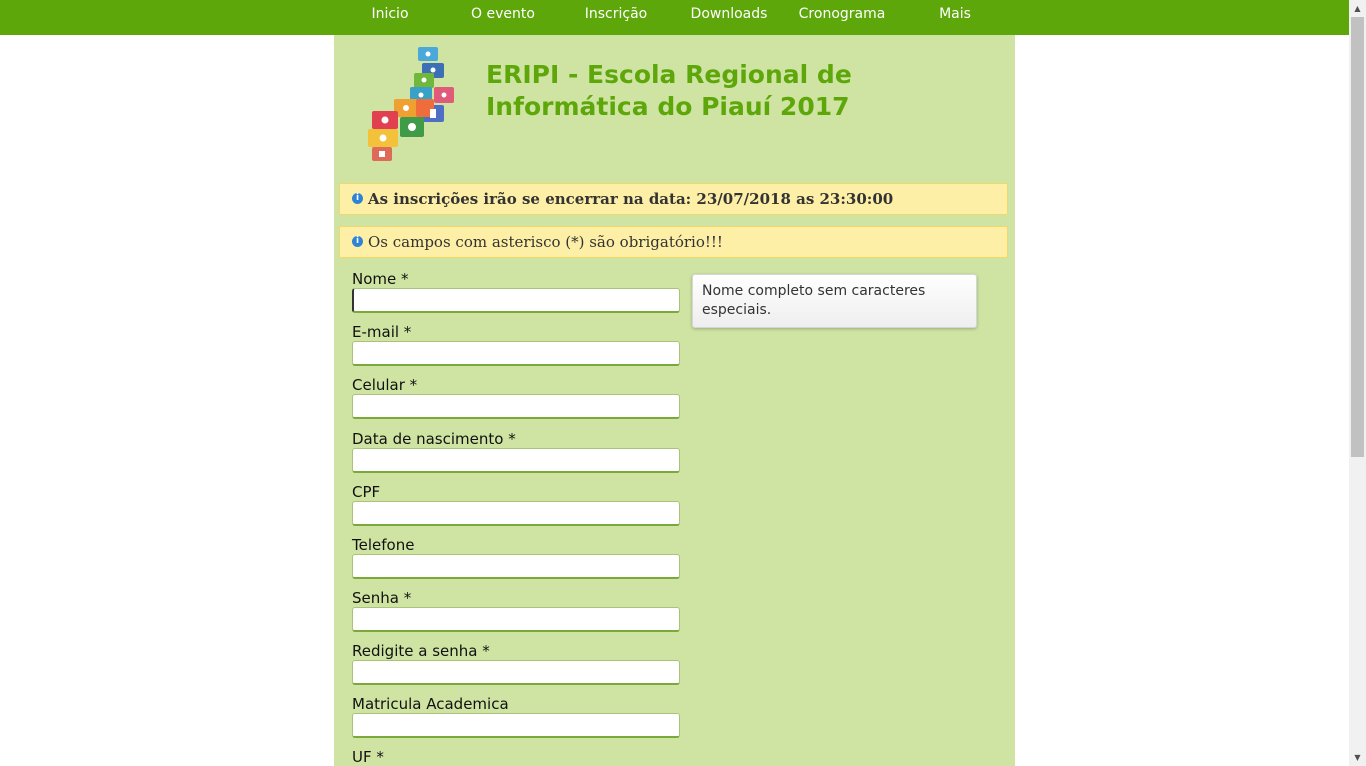  What do you see at coordinates (382, 332) in the screenshot?
I see `email-label: E-mail *` at bounding box center [382, 332].